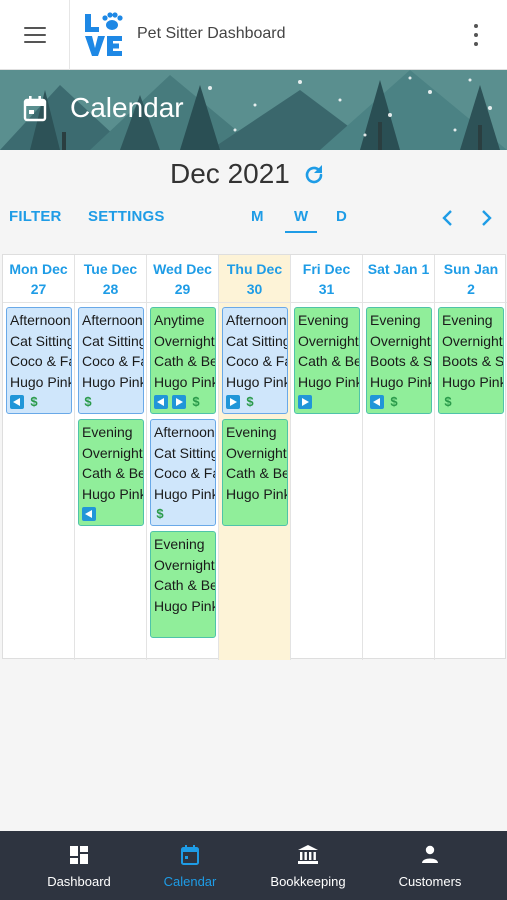  I want to click on refresh-icon, so click(314, 175).